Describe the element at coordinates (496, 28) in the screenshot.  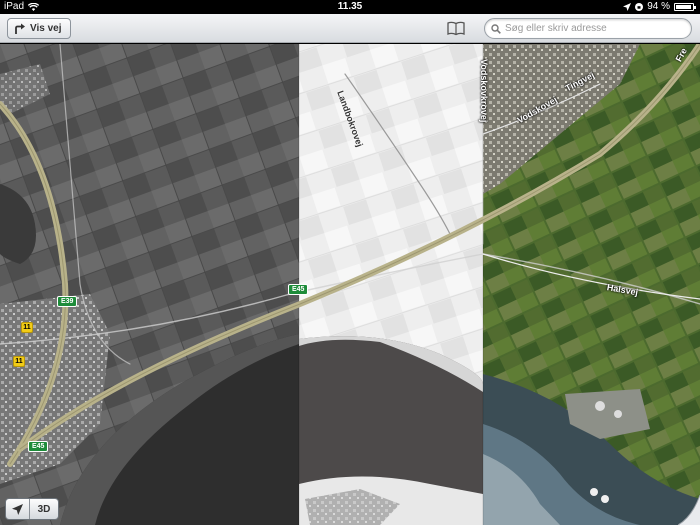
I see `search-icon` at that location.